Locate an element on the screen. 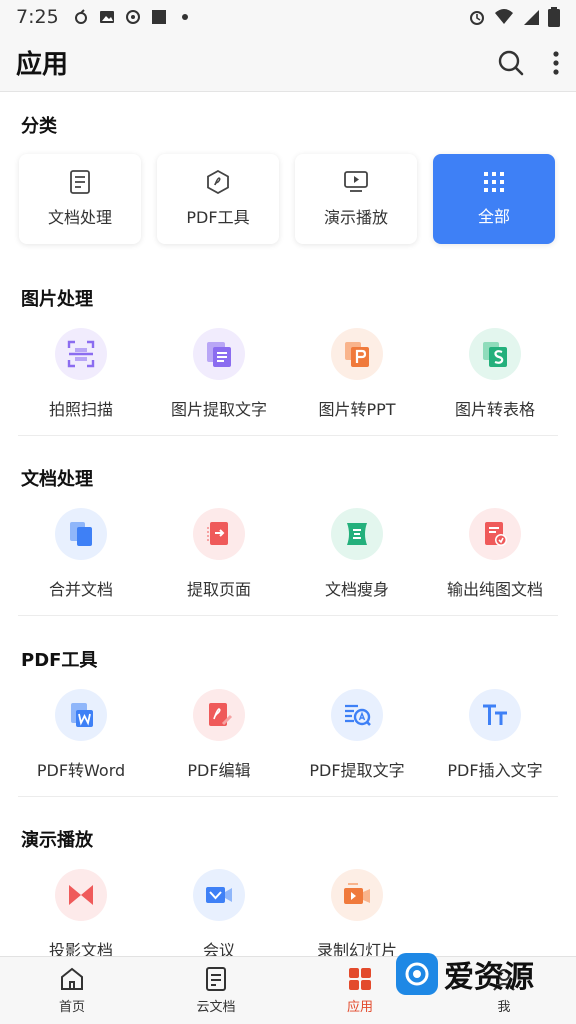 This screenshot has width=576, height=1024. tool-label: 投影文档 is located at coordinates (80, 948).